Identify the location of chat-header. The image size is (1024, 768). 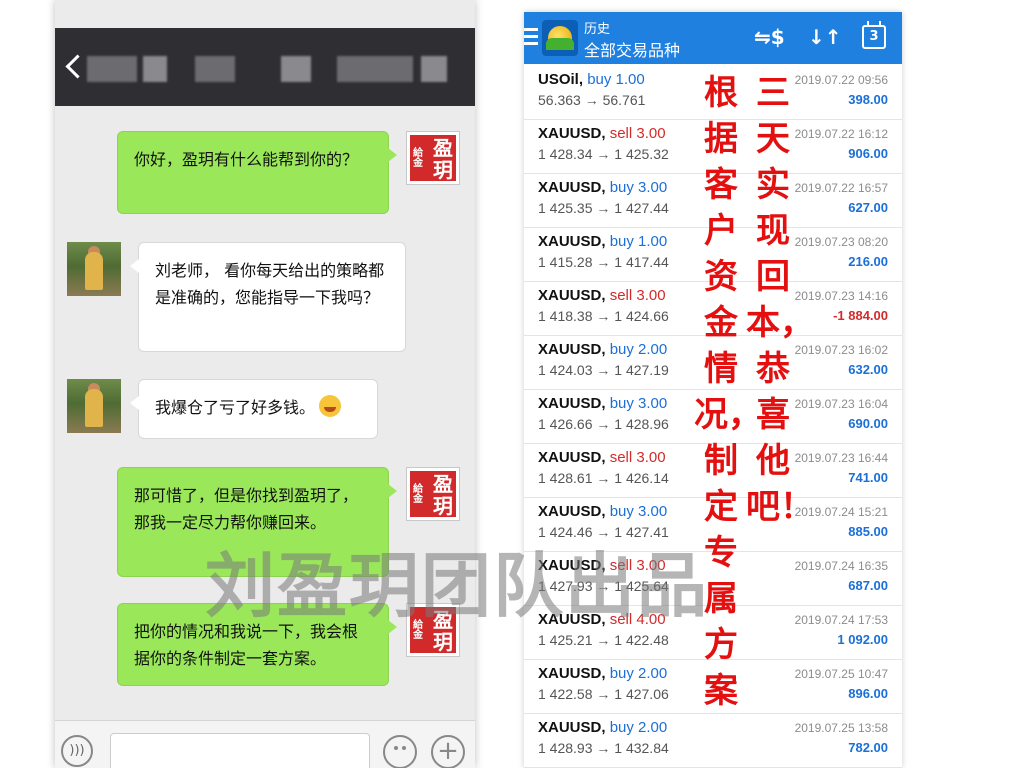
(265, 67).